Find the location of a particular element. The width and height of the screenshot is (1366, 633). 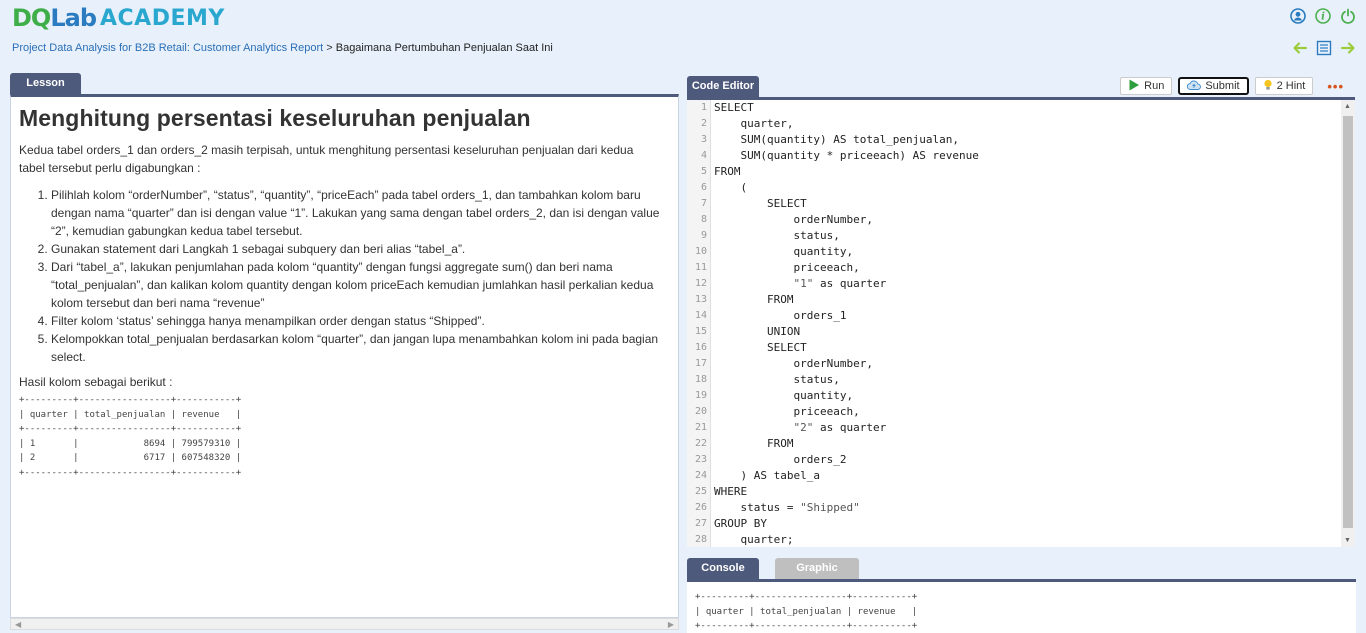

list-icon is located at coordinates (1324, 48).